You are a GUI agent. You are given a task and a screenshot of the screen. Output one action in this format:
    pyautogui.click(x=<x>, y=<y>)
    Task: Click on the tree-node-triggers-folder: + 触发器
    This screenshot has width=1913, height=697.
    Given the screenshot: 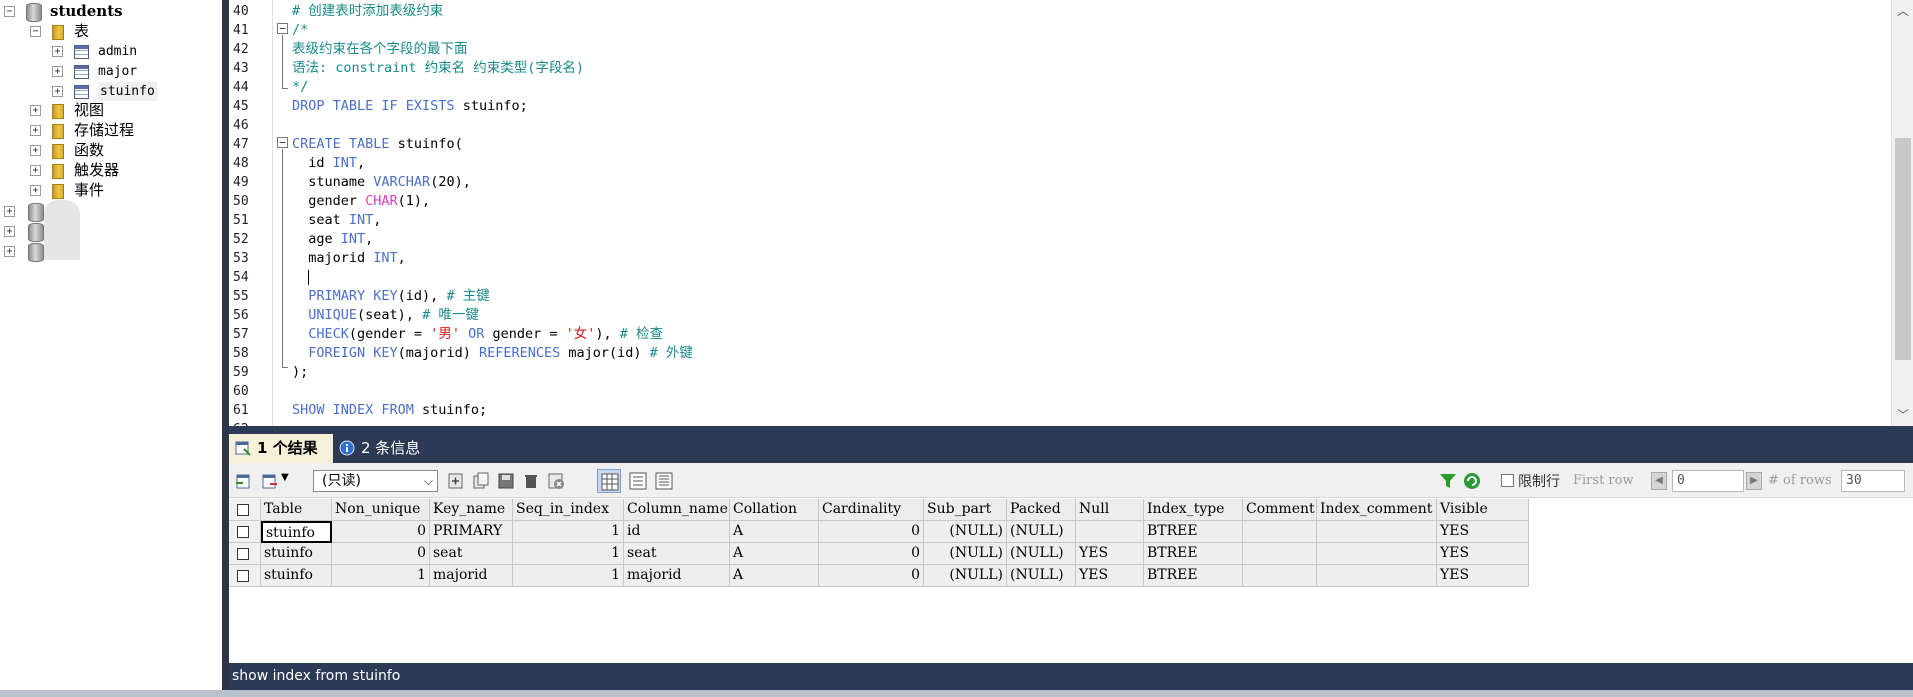 What is the action you would take?
    pyautogui.click(x=120, y=170)
    